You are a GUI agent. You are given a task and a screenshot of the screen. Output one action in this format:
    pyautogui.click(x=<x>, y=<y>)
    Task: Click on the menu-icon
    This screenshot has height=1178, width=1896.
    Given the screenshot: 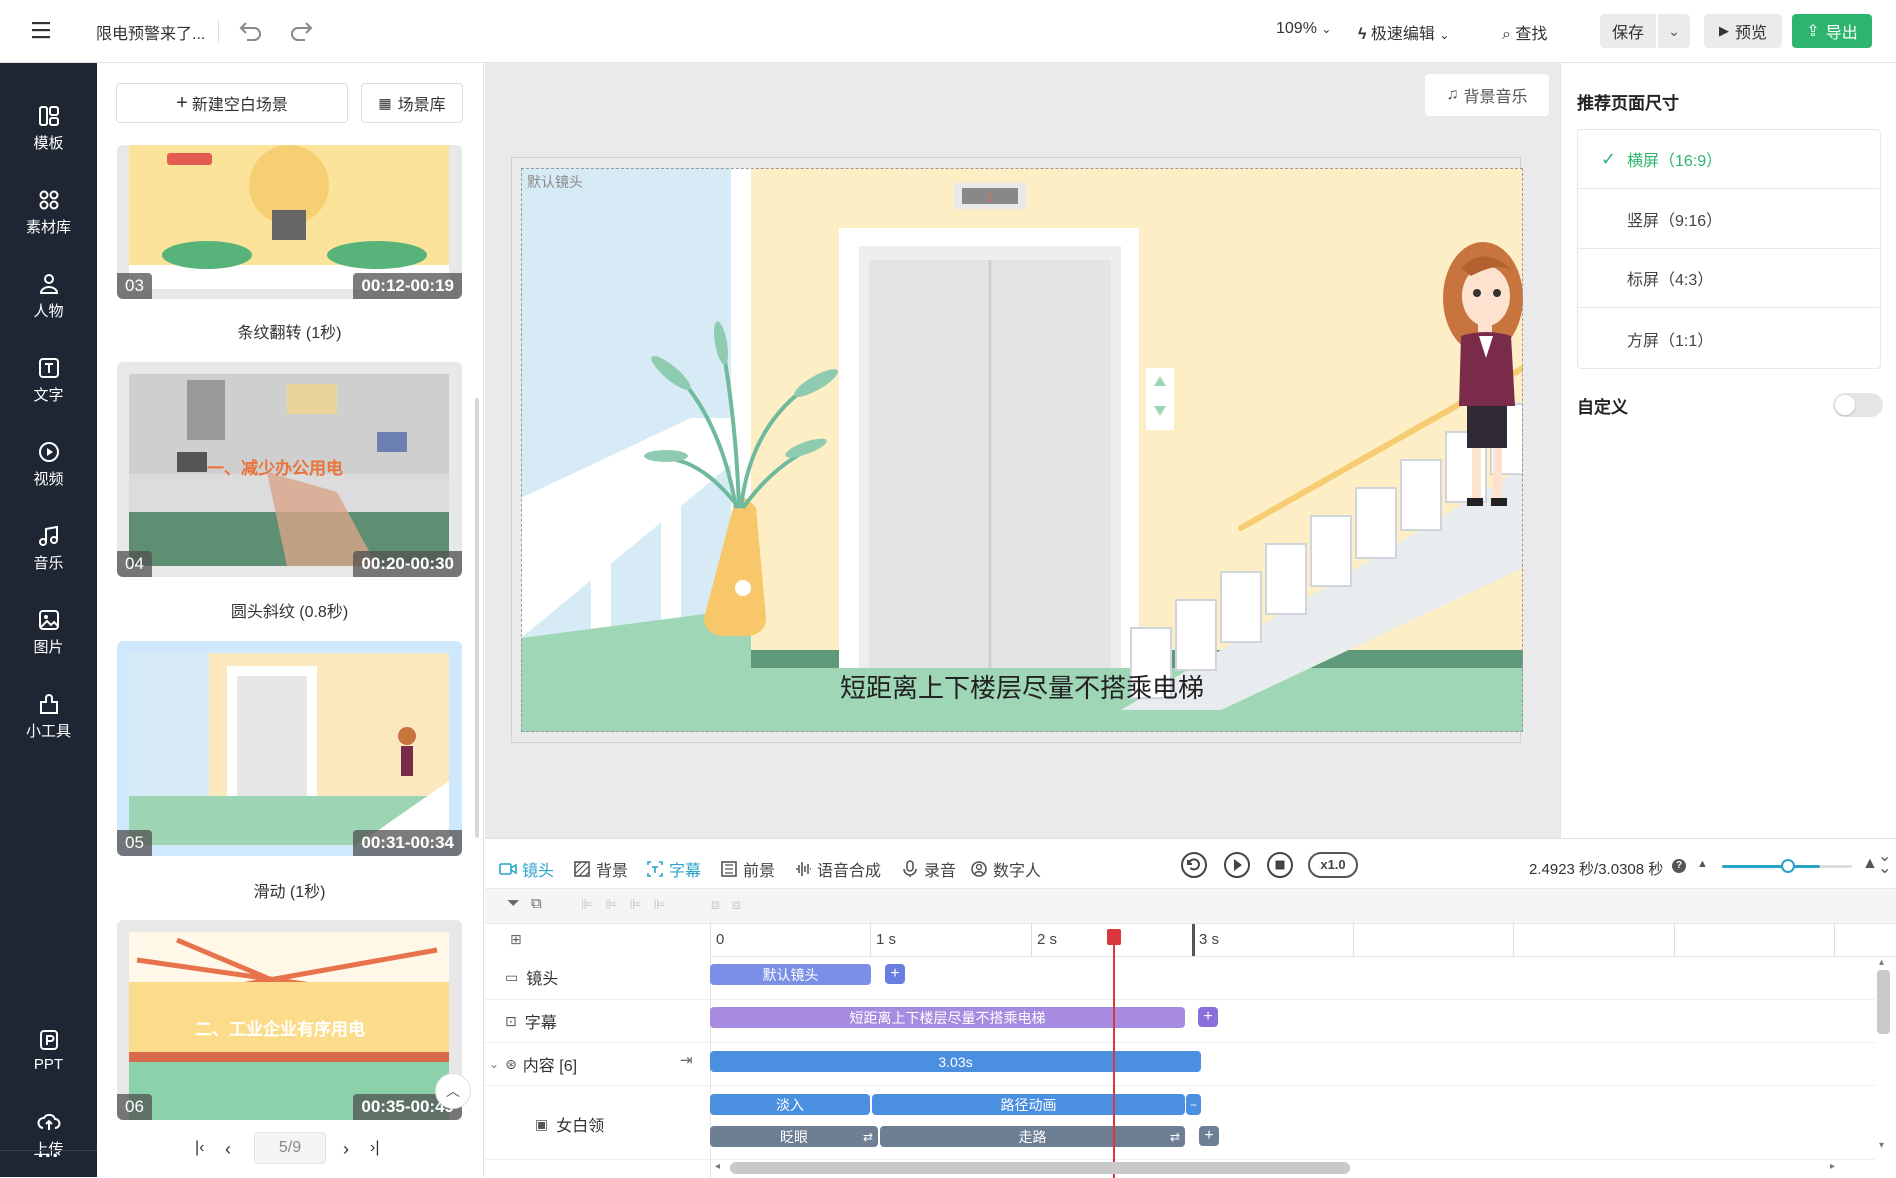 What is the action you would take?
    pyautogui.click(x=42, y=30)
    